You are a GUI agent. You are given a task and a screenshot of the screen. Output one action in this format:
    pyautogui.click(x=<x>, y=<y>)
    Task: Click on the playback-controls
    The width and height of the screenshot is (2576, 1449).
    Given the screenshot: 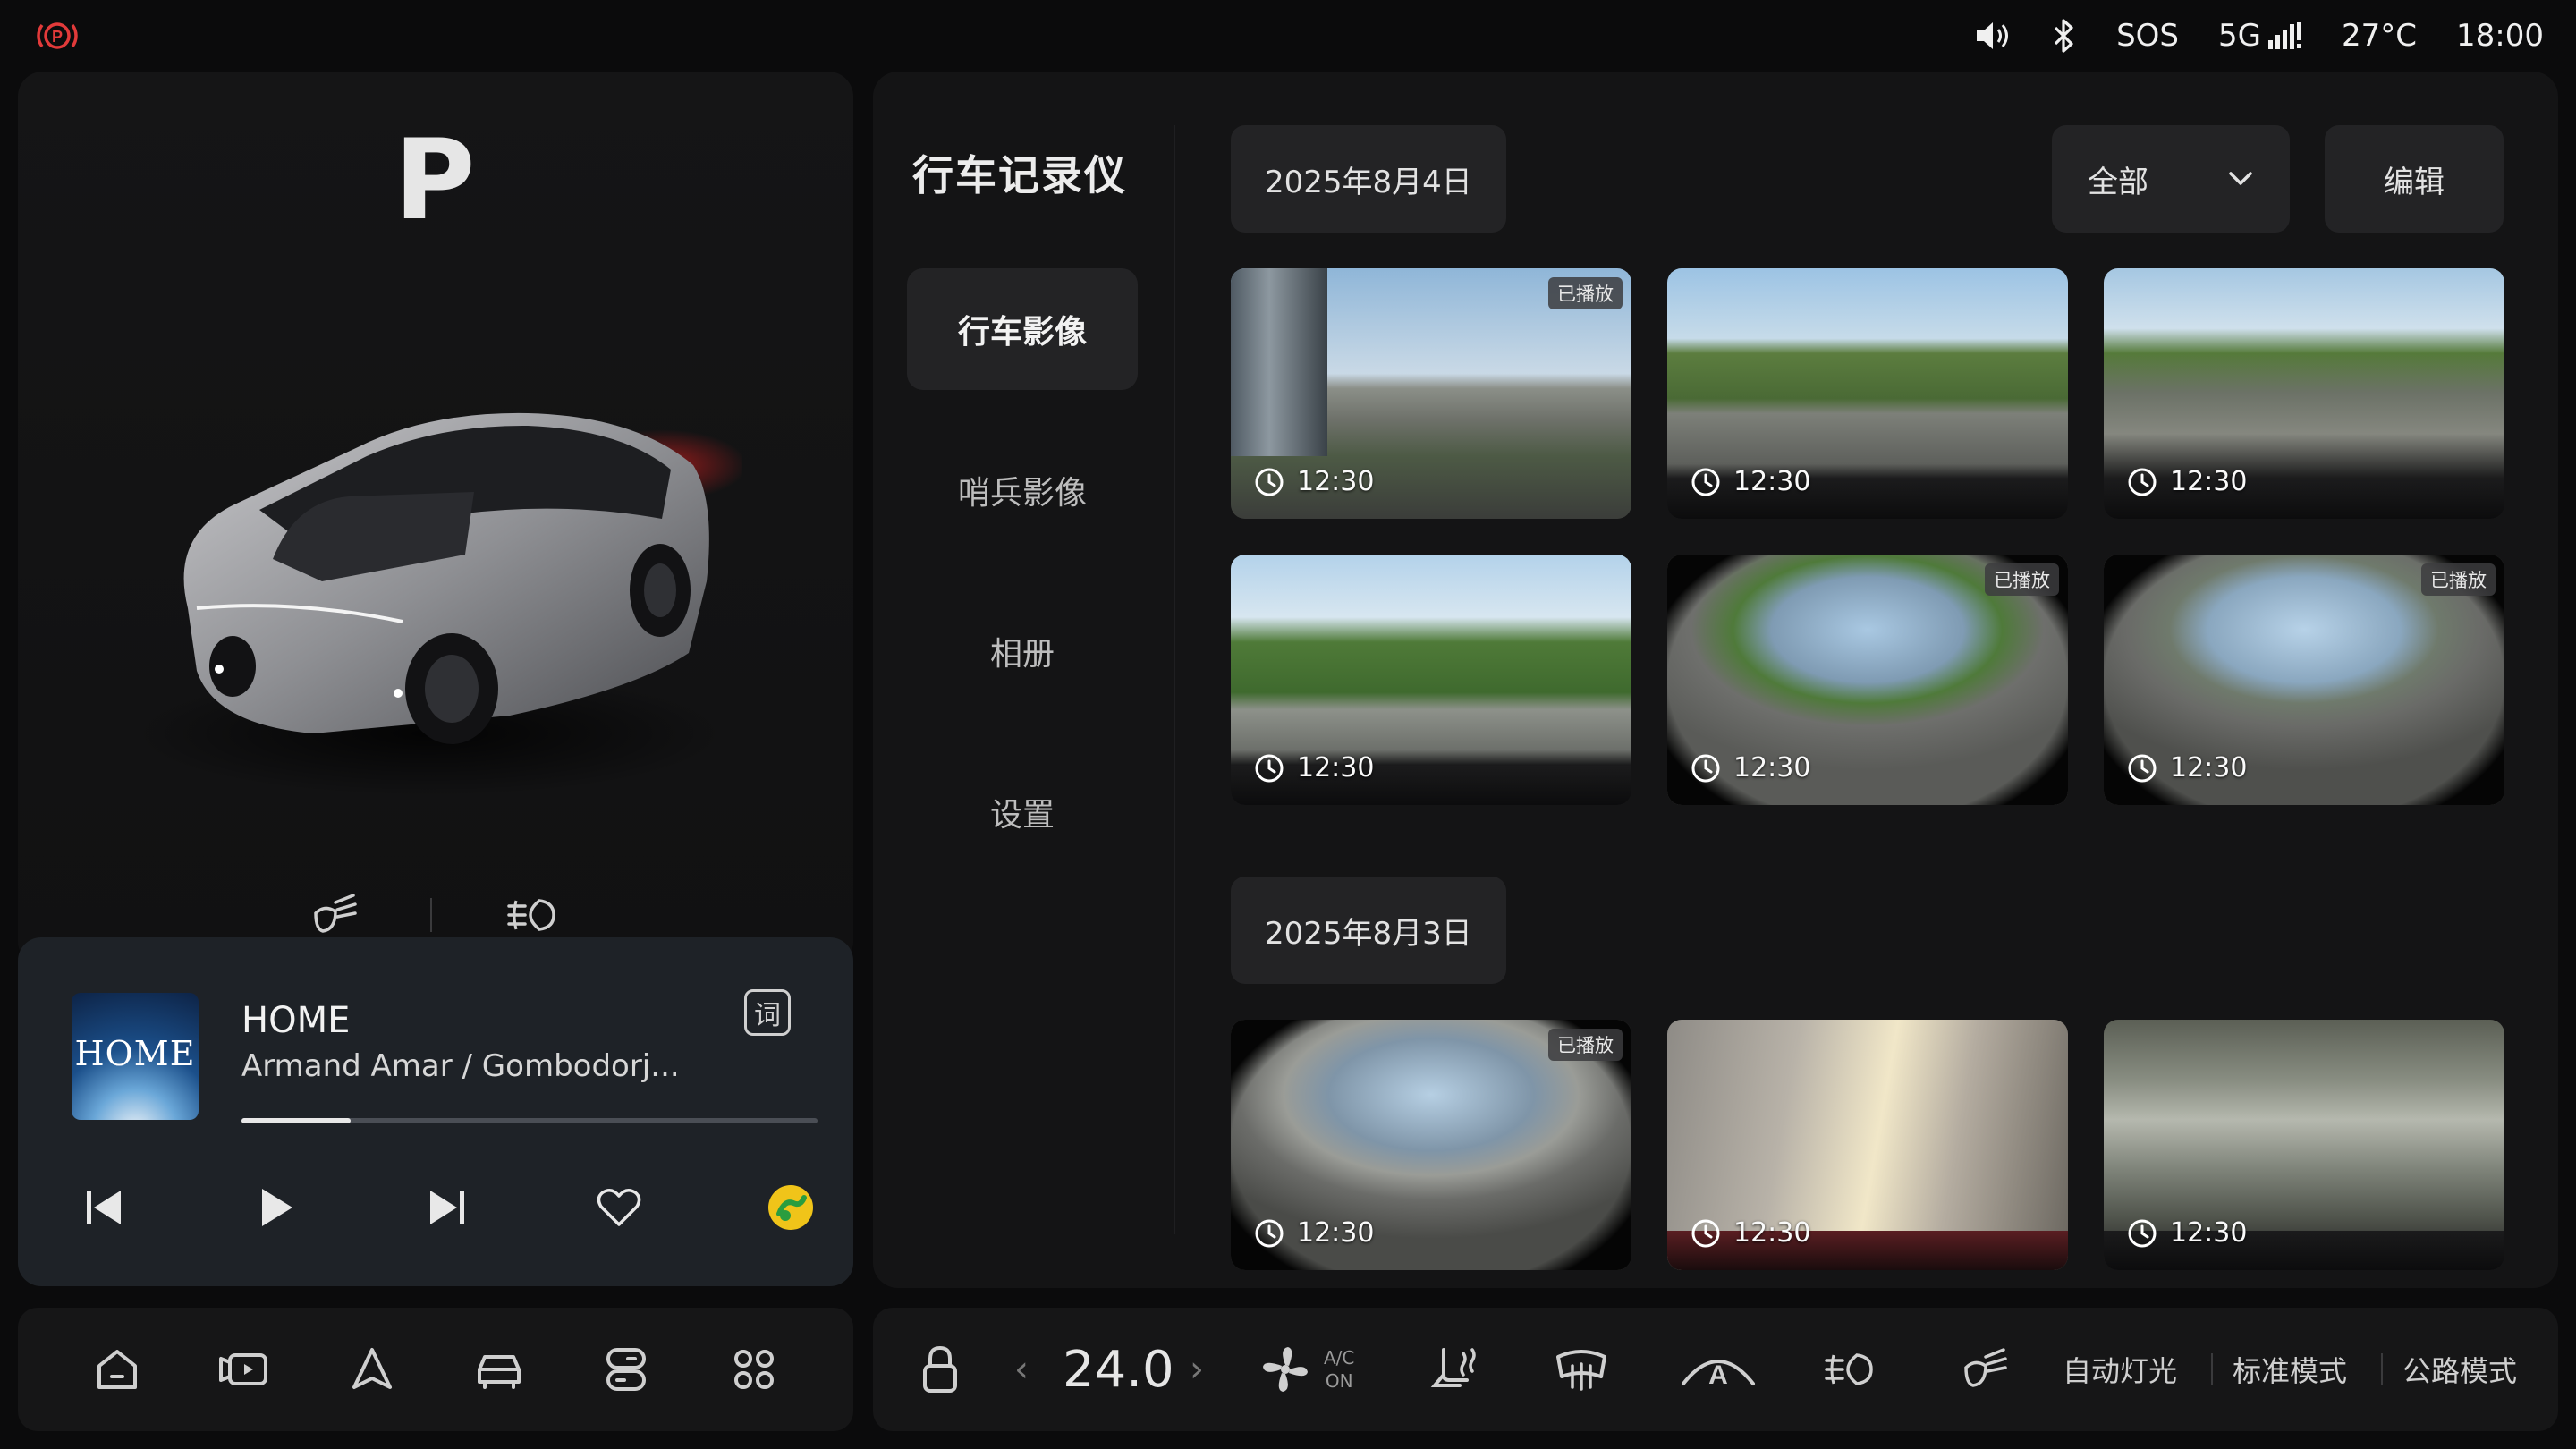 What is the action you would take?
    pyautogui.click(x=447, y=1207)
    